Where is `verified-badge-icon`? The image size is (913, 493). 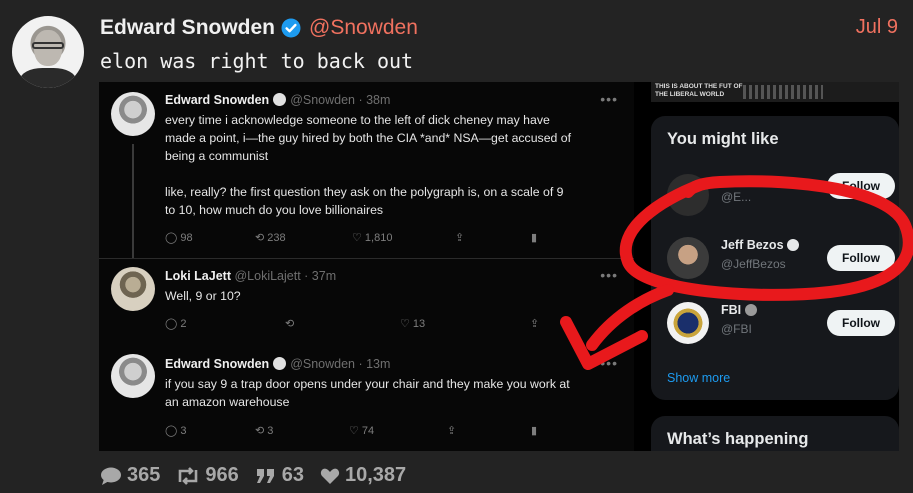 verified-badge-icon is located at coordinates (280, 99).